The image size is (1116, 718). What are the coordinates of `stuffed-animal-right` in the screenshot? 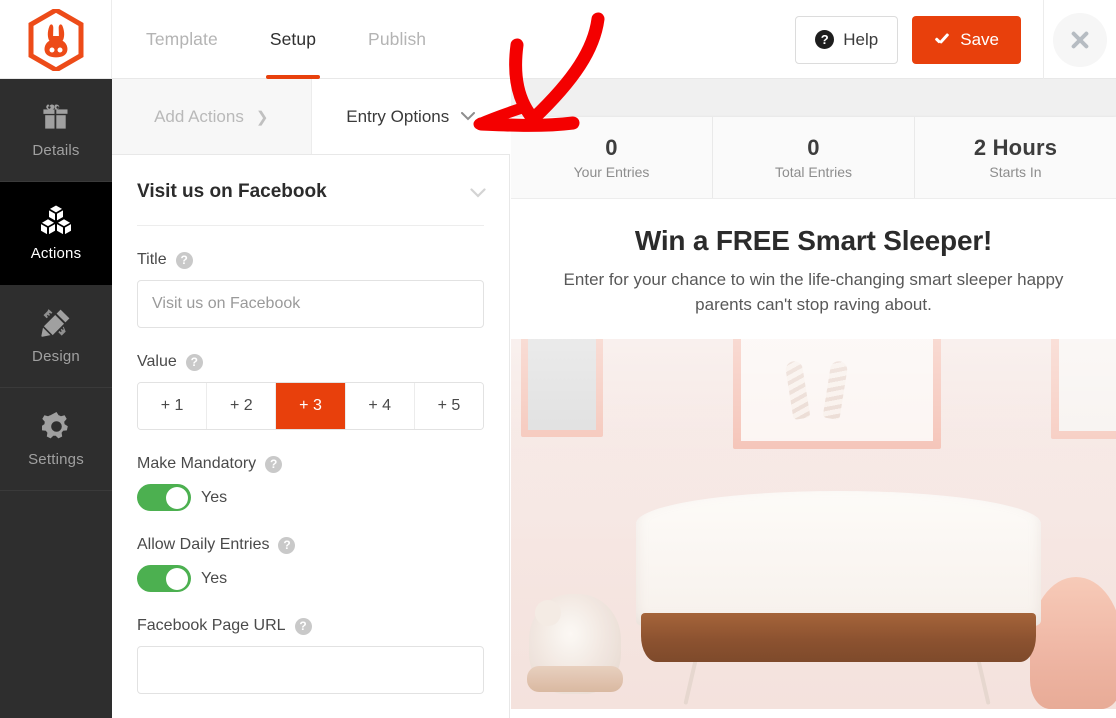 It's located at (1073, 643).